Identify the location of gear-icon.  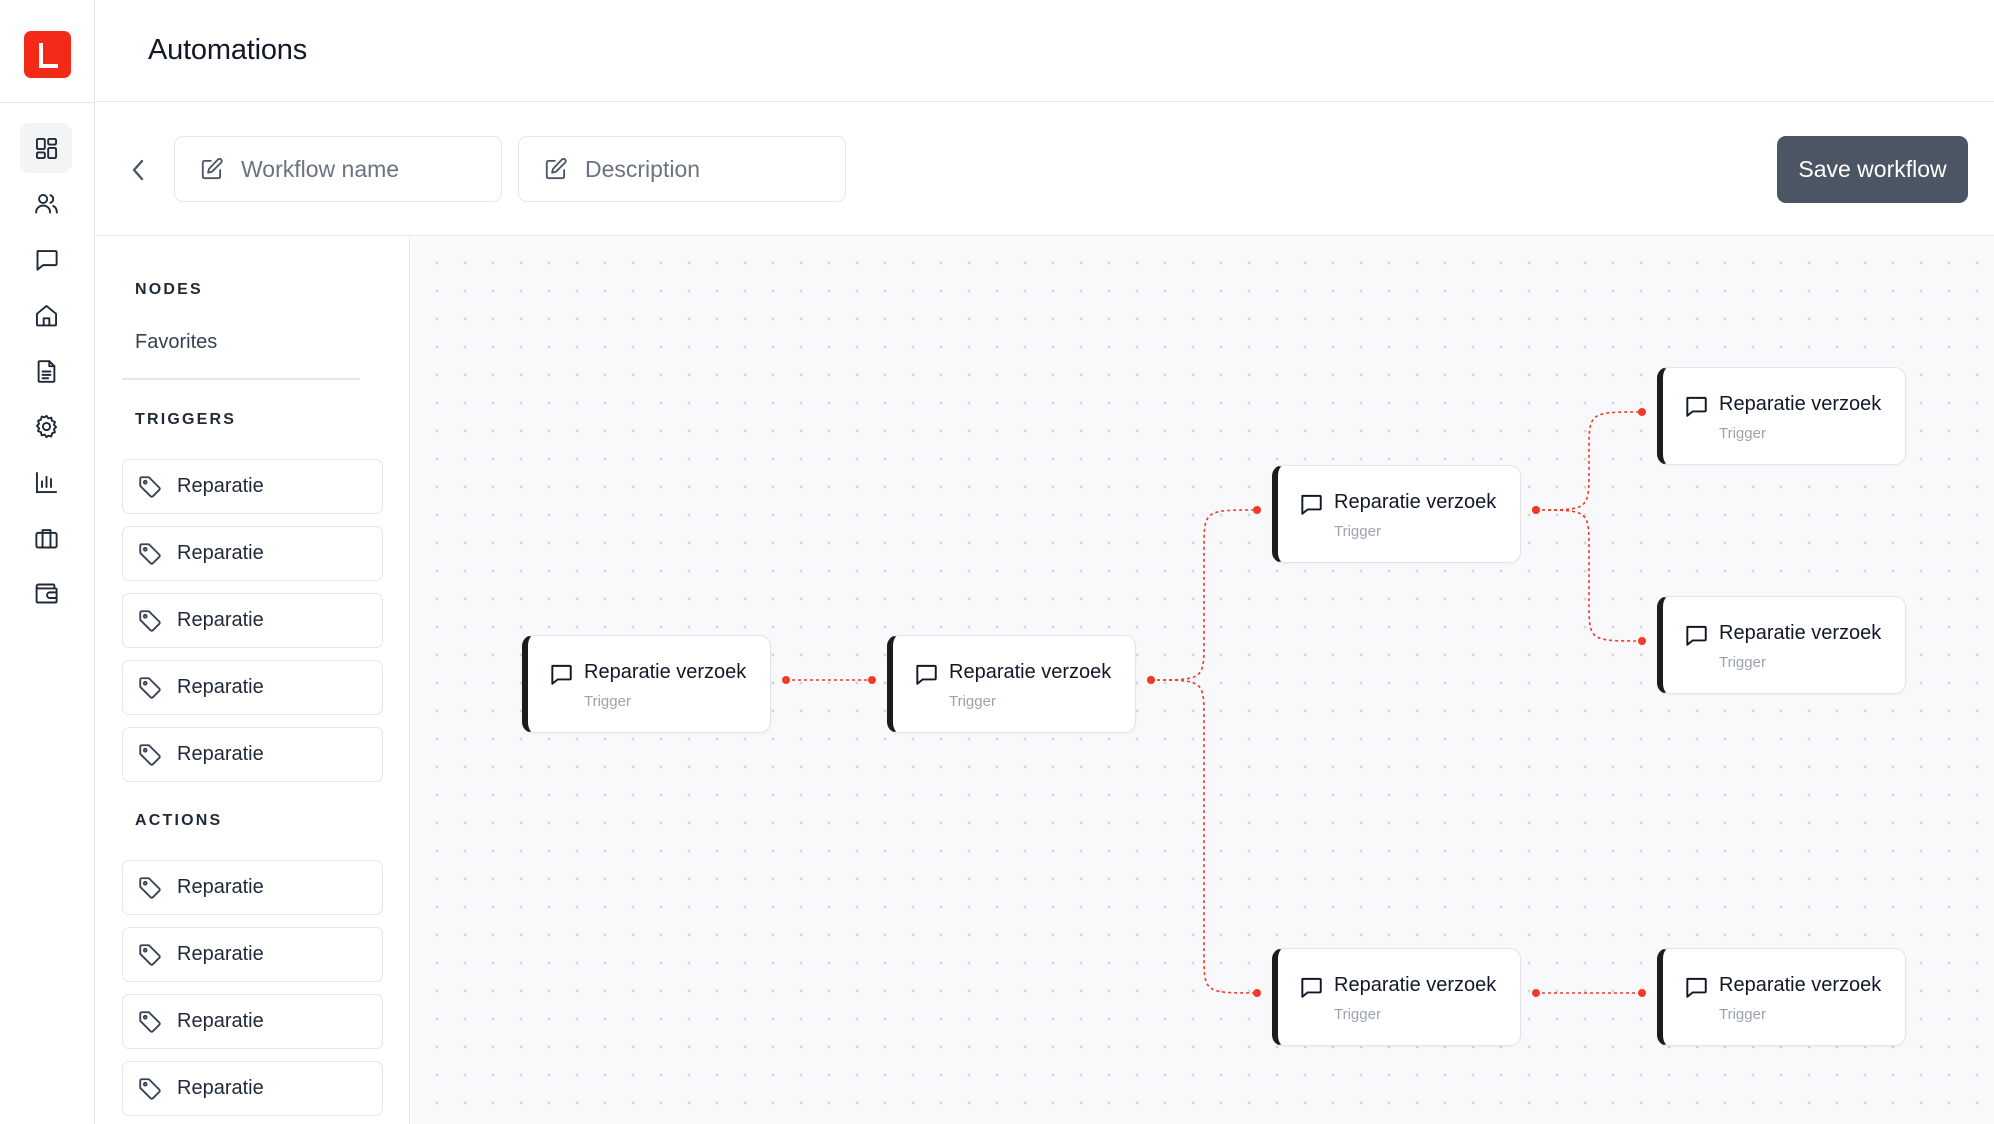
(46, 426).